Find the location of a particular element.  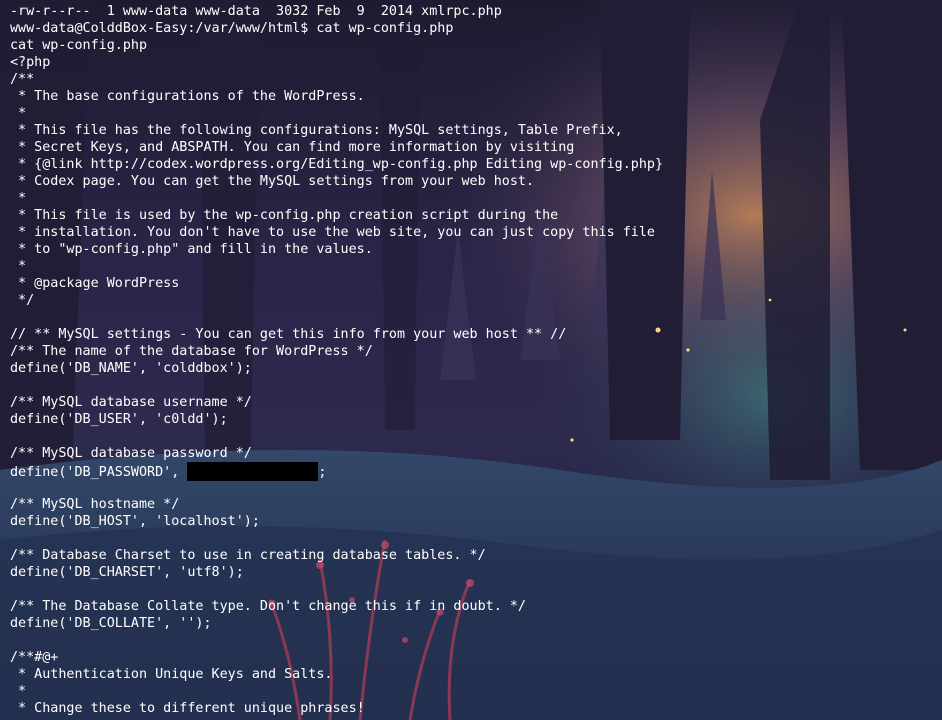

redaction-box is located at coordinates (253, 471).